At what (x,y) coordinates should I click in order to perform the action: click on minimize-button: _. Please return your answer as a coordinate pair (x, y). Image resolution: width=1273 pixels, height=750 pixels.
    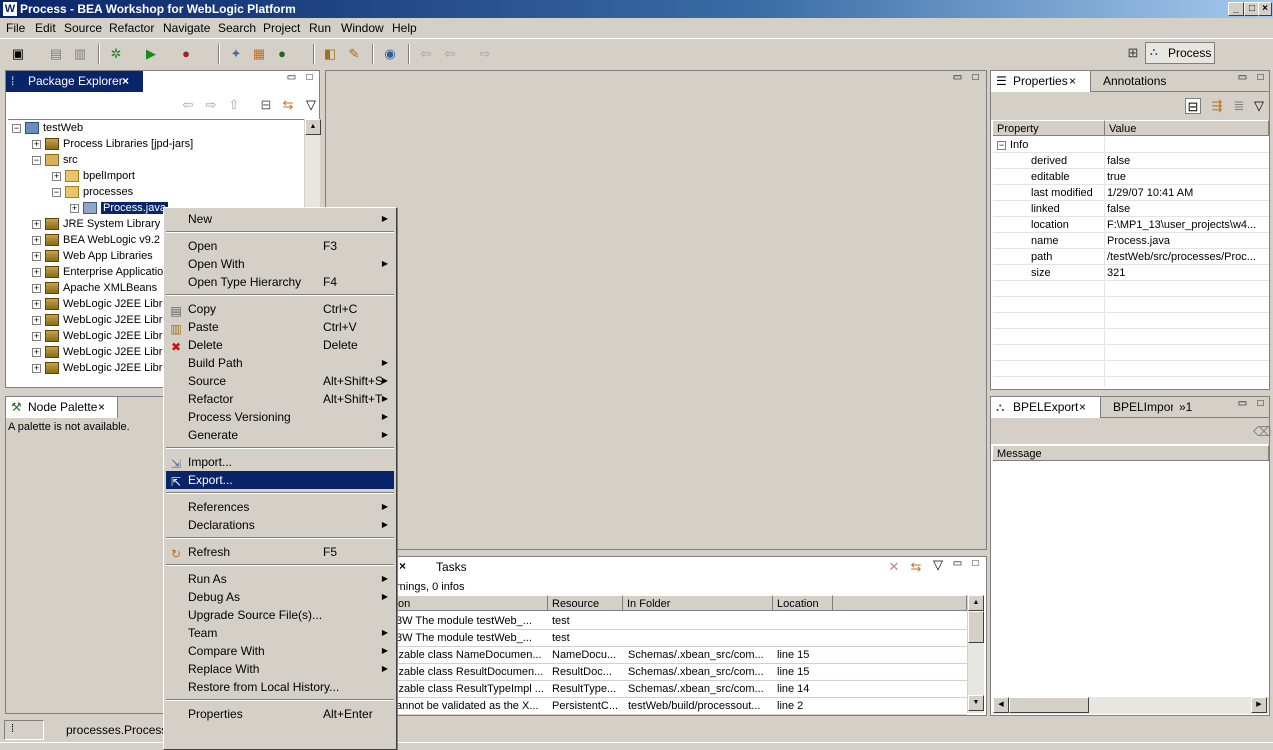
    Looking at the image, I should click on (1236, 9).